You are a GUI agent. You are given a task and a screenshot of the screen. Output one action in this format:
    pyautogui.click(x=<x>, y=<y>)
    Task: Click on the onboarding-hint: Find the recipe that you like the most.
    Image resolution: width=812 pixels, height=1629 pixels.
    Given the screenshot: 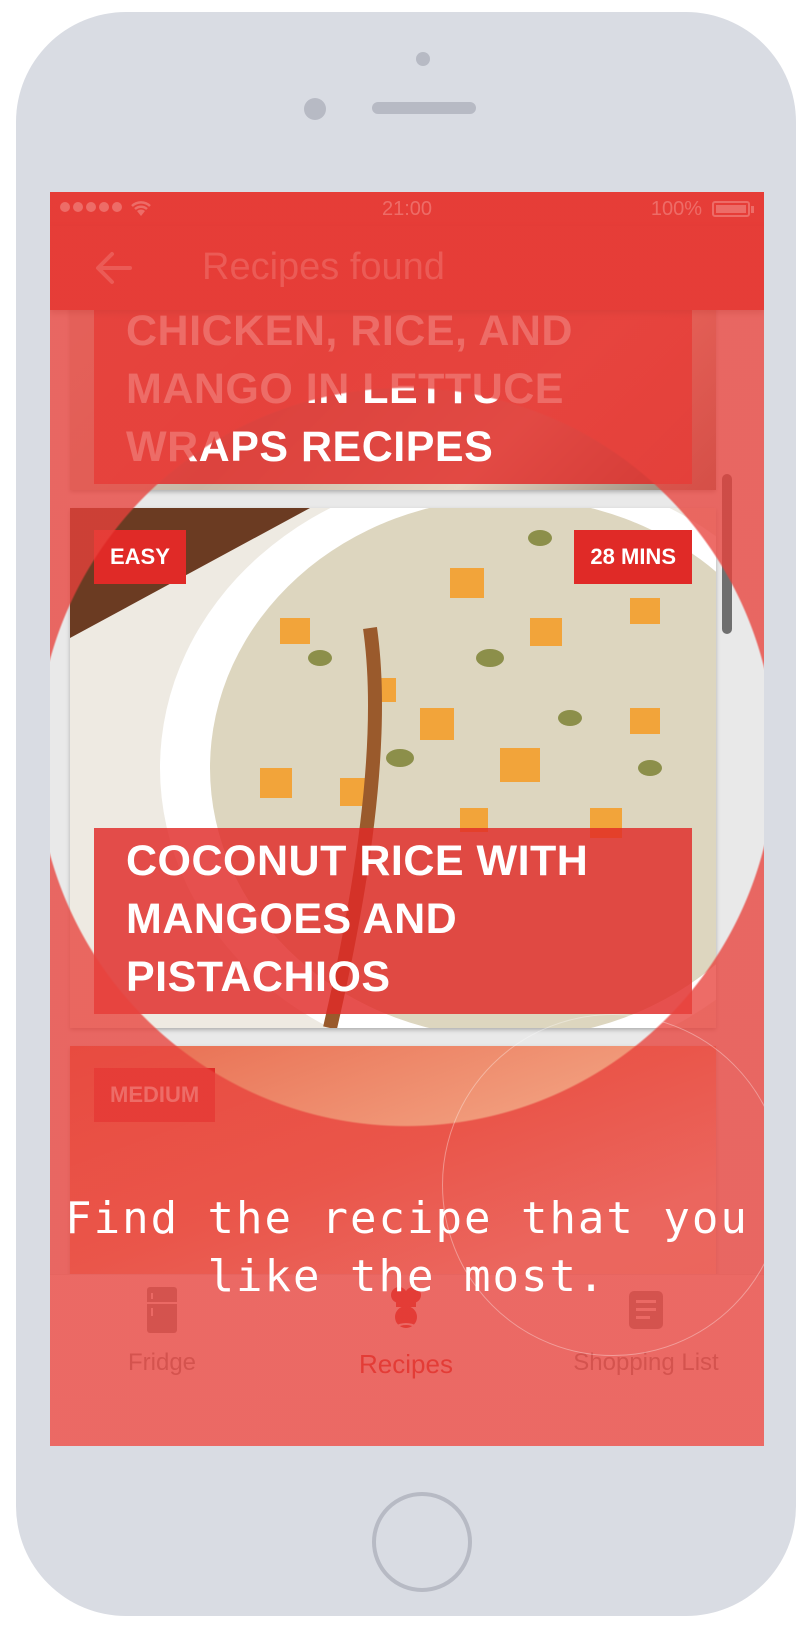 What is the action you would take?
    pyautogui.click(x=407, y=1247)
    